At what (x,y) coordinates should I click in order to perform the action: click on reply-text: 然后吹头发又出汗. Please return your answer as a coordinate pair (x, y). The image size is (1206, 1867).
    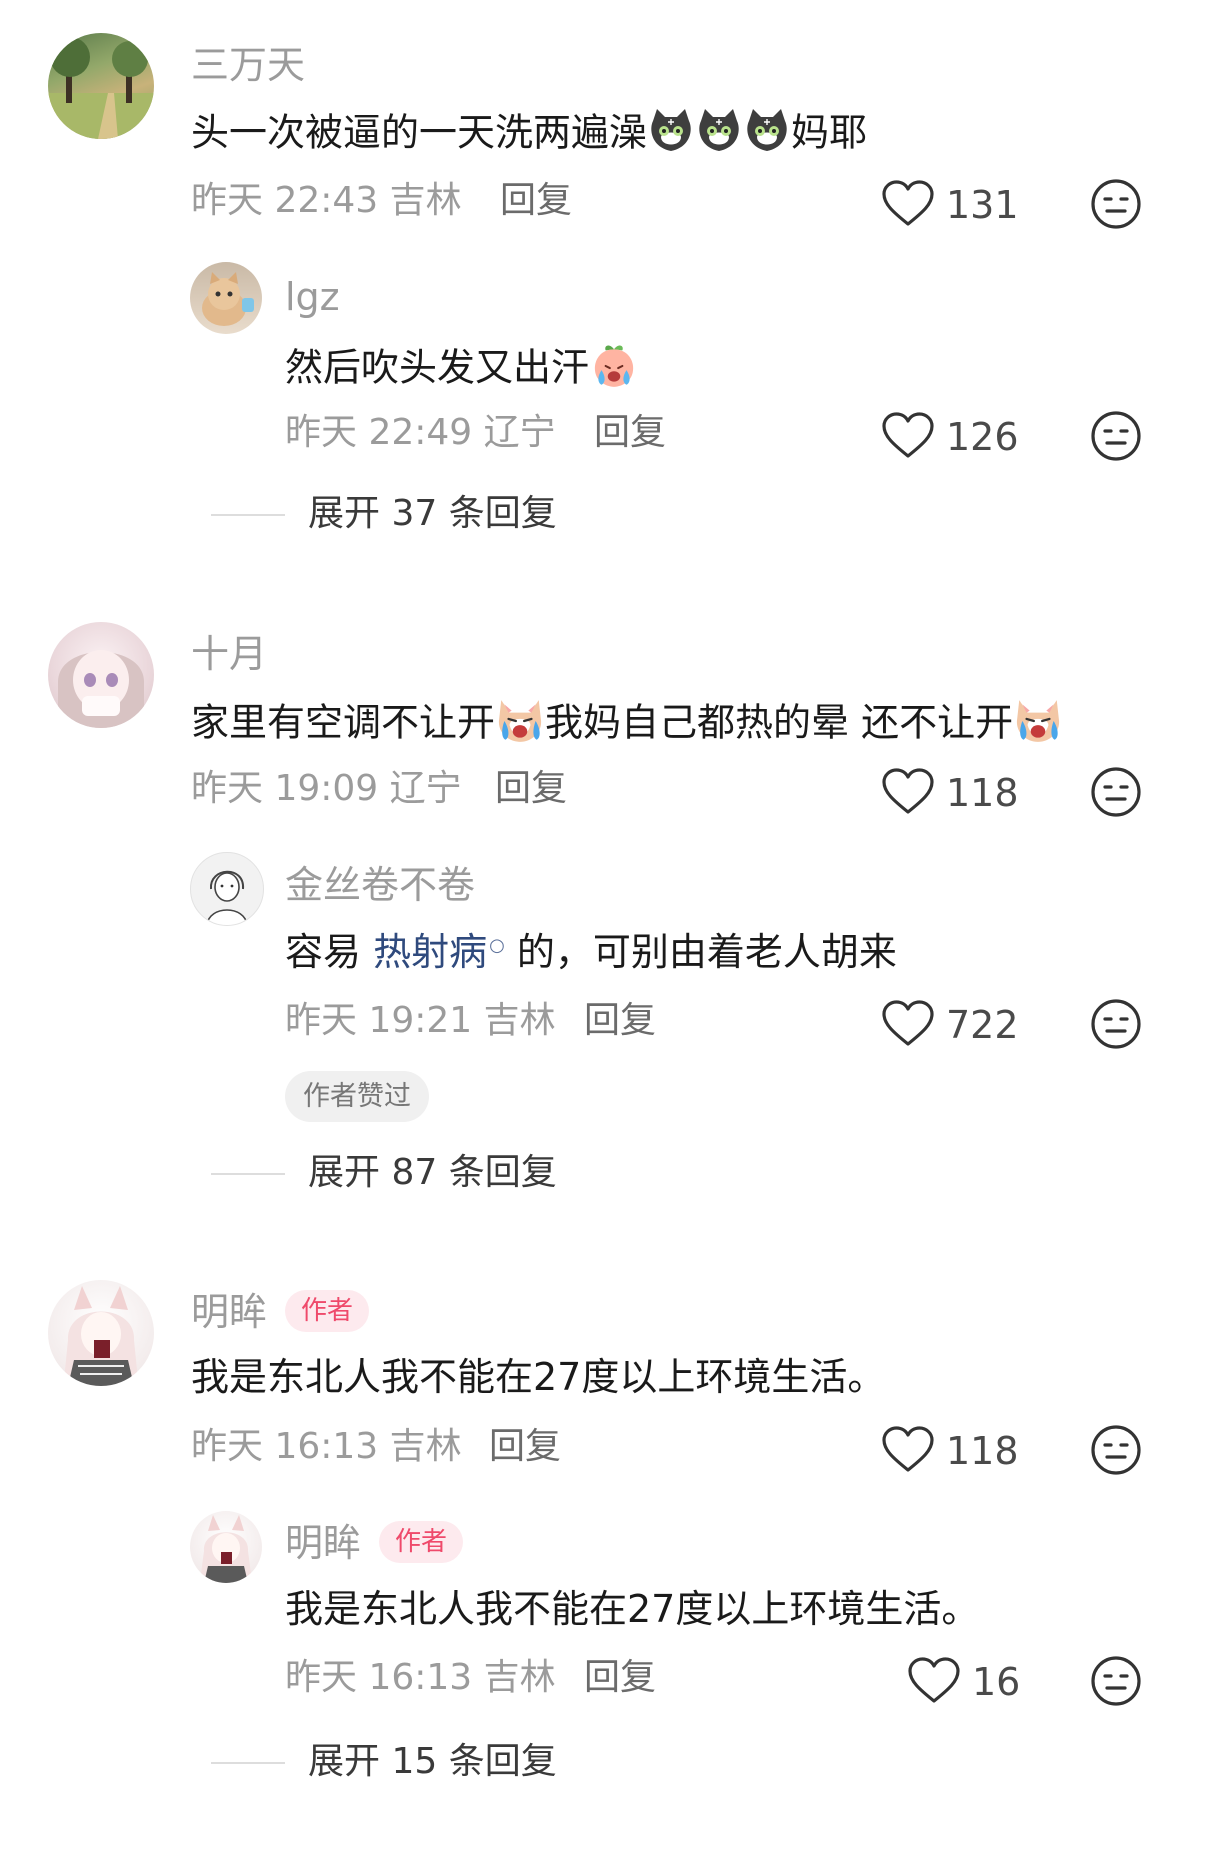
    Looking at the image, I should click on (462, 370).